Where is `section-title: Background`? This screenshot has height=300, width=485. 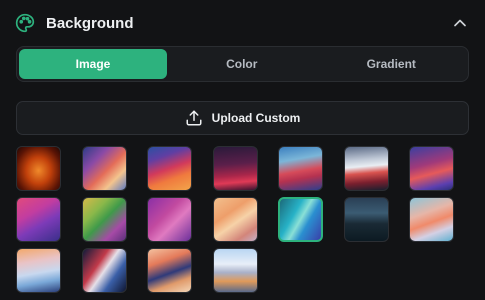 section-title: Background is located at coordinates (90, 23).